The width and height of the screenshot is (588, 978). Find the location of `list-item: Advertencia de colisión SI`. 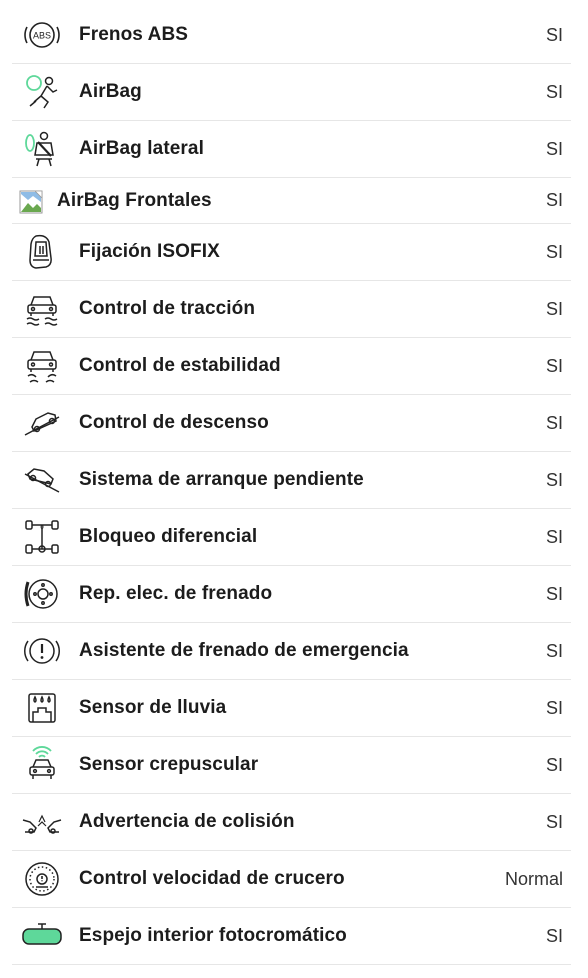

list-item: Advertencia de colisión SI is located at coordinates (291, 822).